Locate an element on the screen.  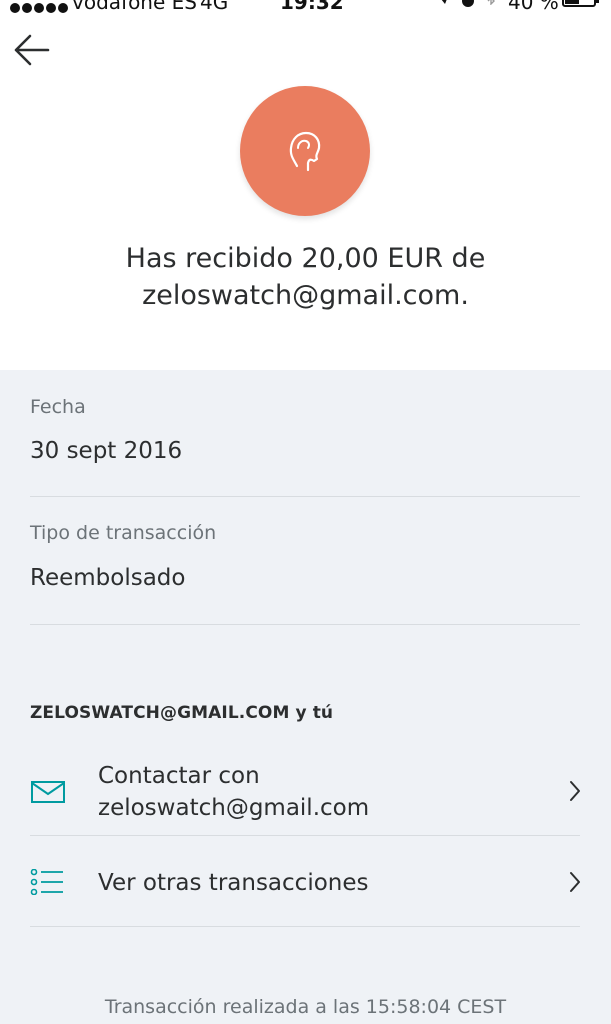
contact-row: Contactar con zeloswatch@gmail.com is located at coordinates (305, 792).